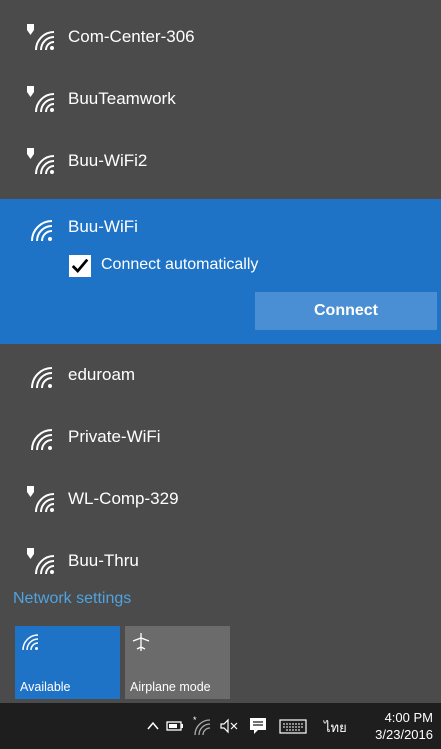 The image size is (441, 749). What do you see at coordinates (45, 687) in the screenshot?
I see `available-label: Available` at bounding box center [45, 687].